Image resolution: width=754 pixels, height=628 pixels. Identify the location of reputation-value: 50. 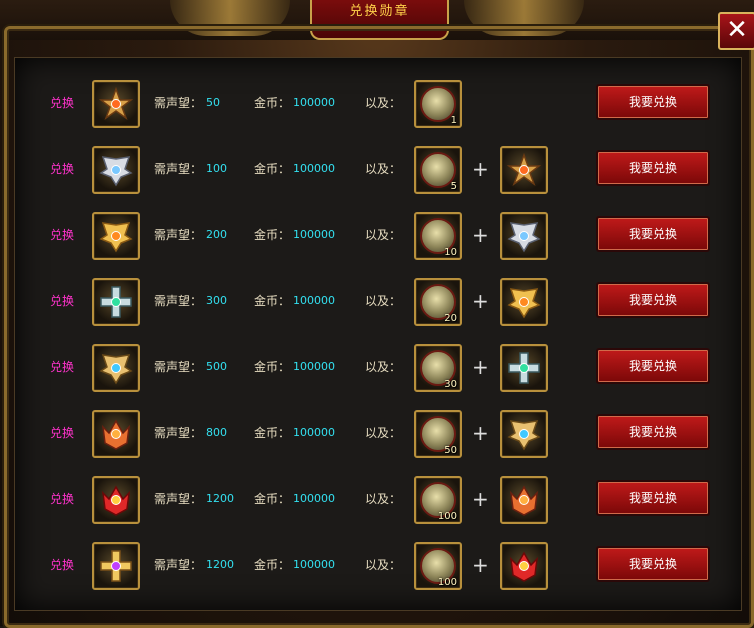
(213, 102).